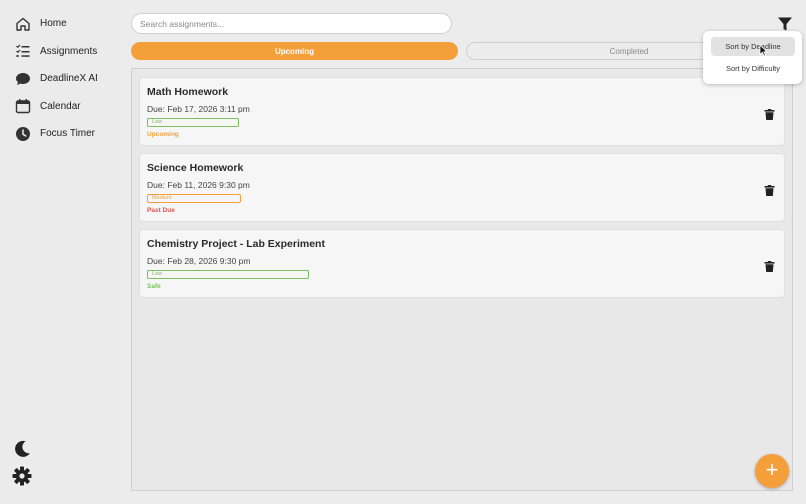  Describe the element at coordinates (22, 449) in the screenshot. I see `moon-icon` at that location.